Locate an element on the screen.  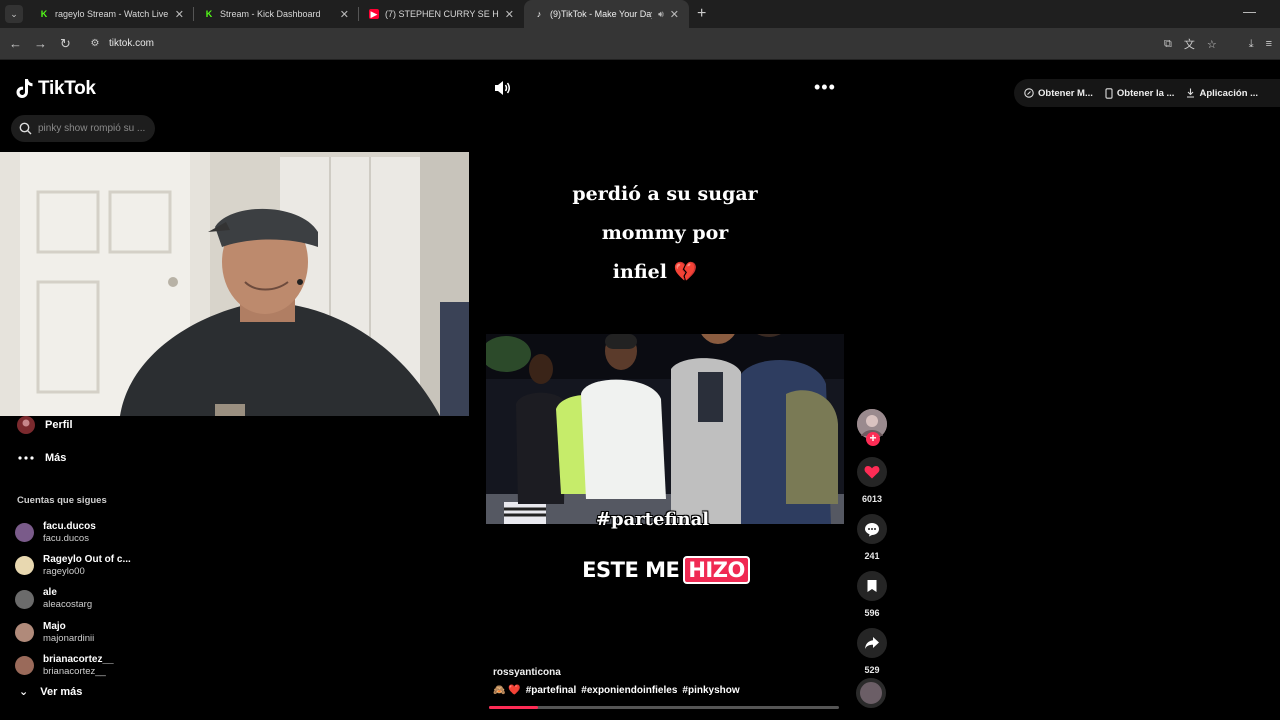
nav-profile: Perfil is located at coordinates (45, 425).